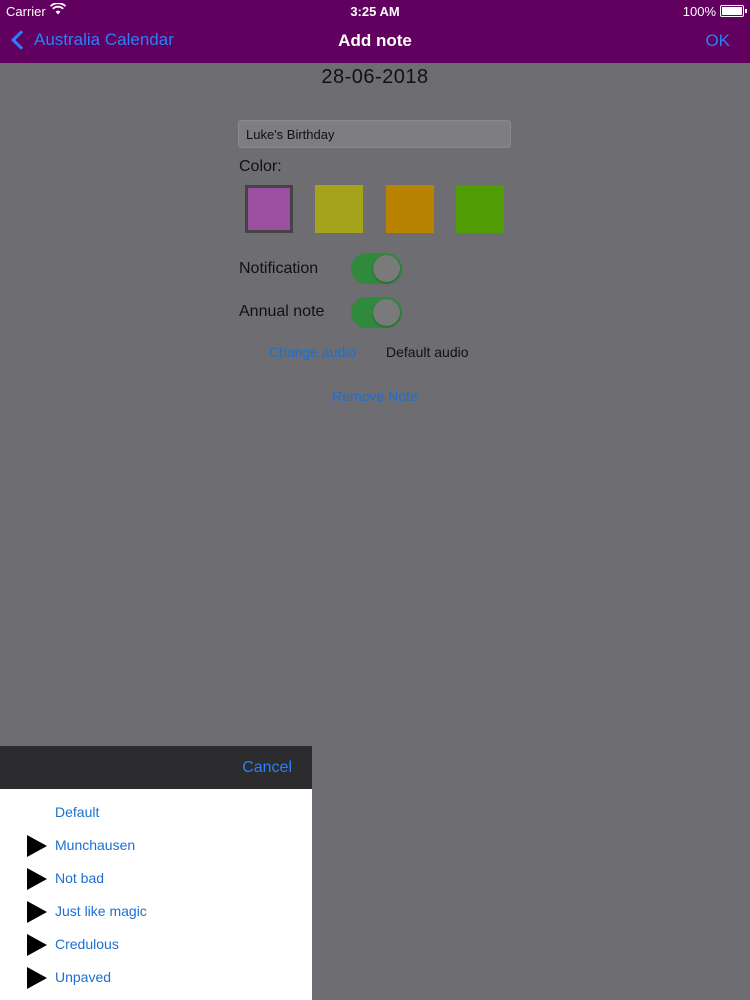 This screenshot has height=1000, width=750. I want to click on audio-option-unpaved: Unpaved, so click(156, 977).